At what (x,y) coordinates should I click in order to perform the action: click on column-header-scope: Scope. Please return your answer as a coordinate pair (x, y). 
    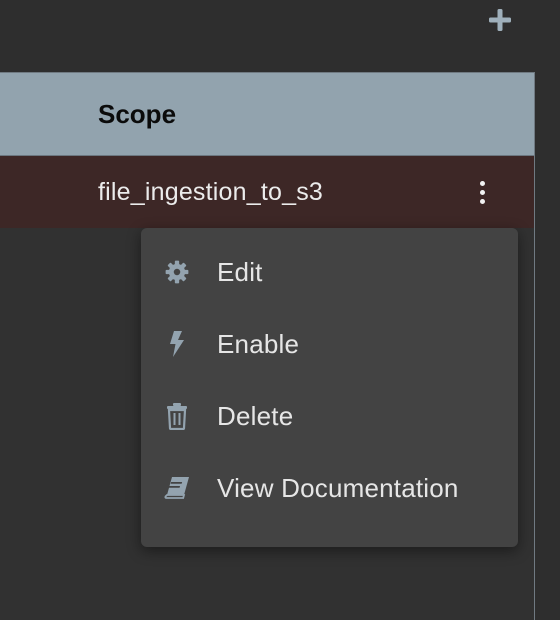
    Looking at the image, I should click on (137, 113).